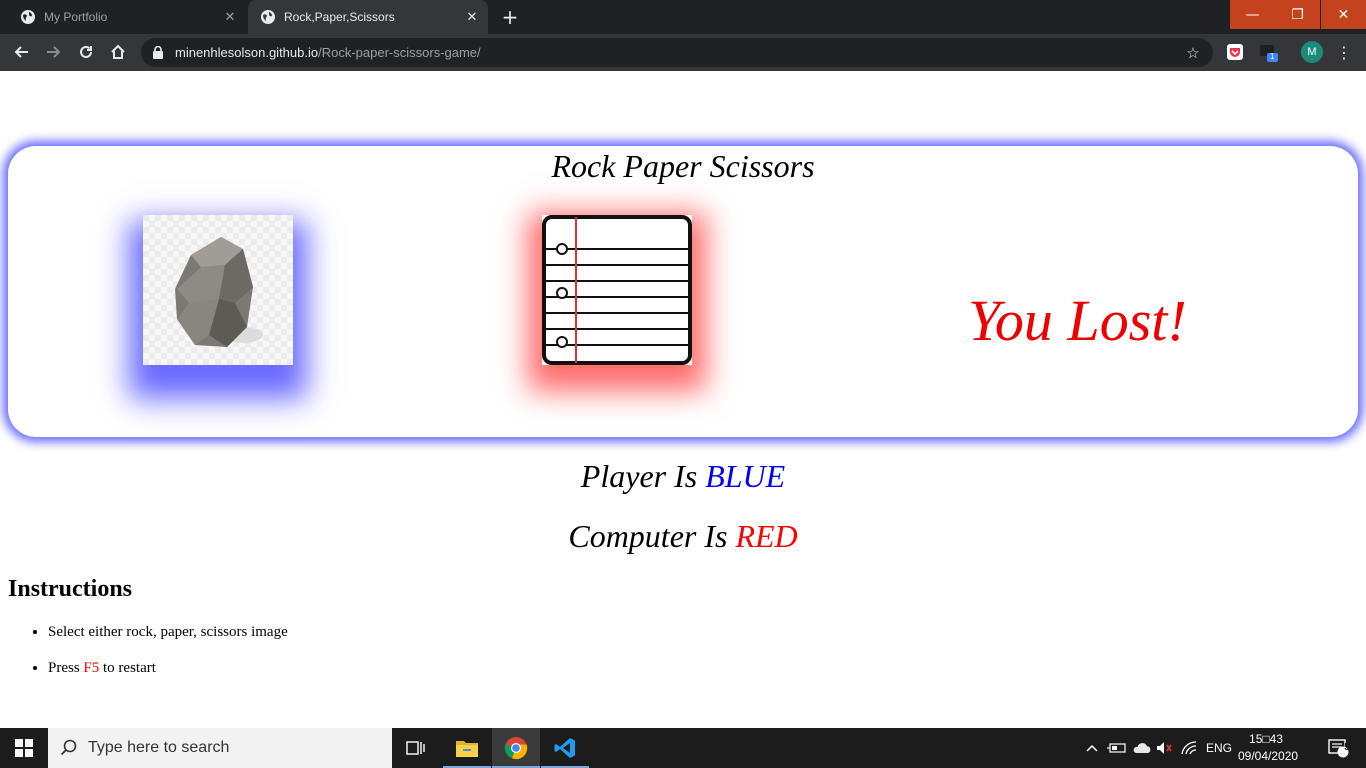 This screenshot has height=768, width=1366. I want to click on tab-my-portfolio: My Portfolio ✕, so click(127, 17).